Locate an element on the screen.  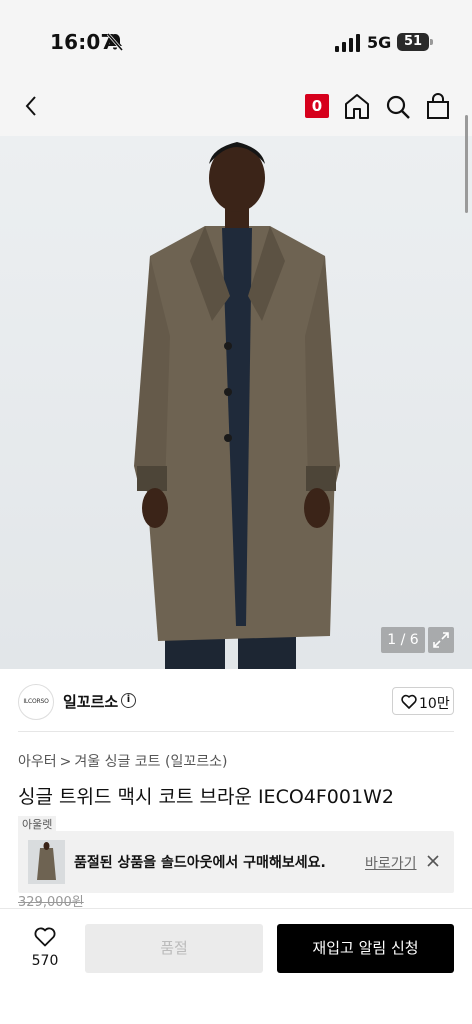
breadcrumb-item-outer: 아우터 is located at coordinates (37, 761).